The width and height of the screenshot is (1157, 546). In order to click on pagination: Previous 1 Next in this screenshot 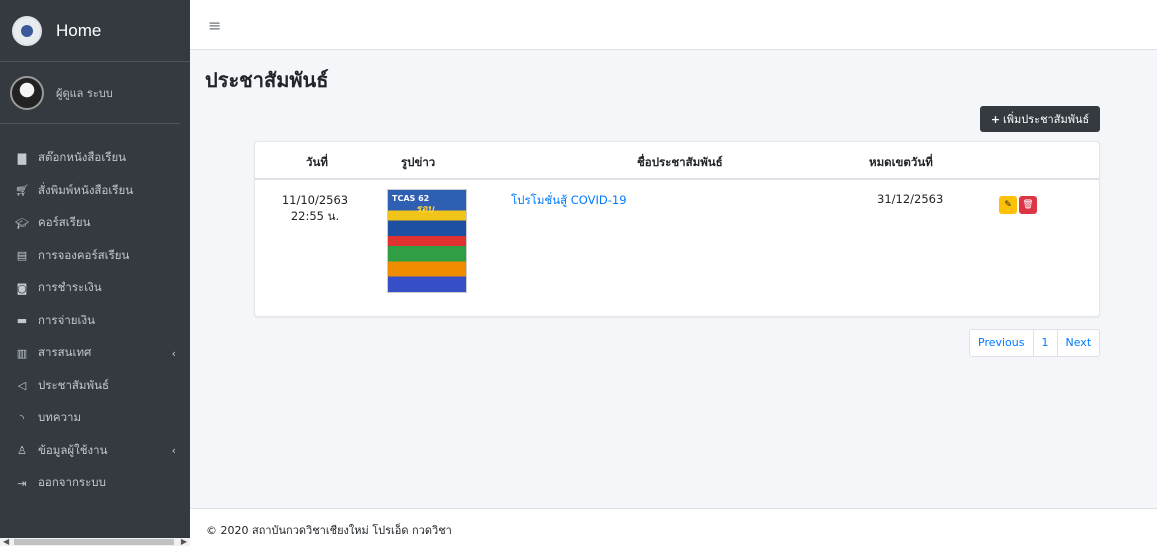, I will do `click(1035, 343)`.